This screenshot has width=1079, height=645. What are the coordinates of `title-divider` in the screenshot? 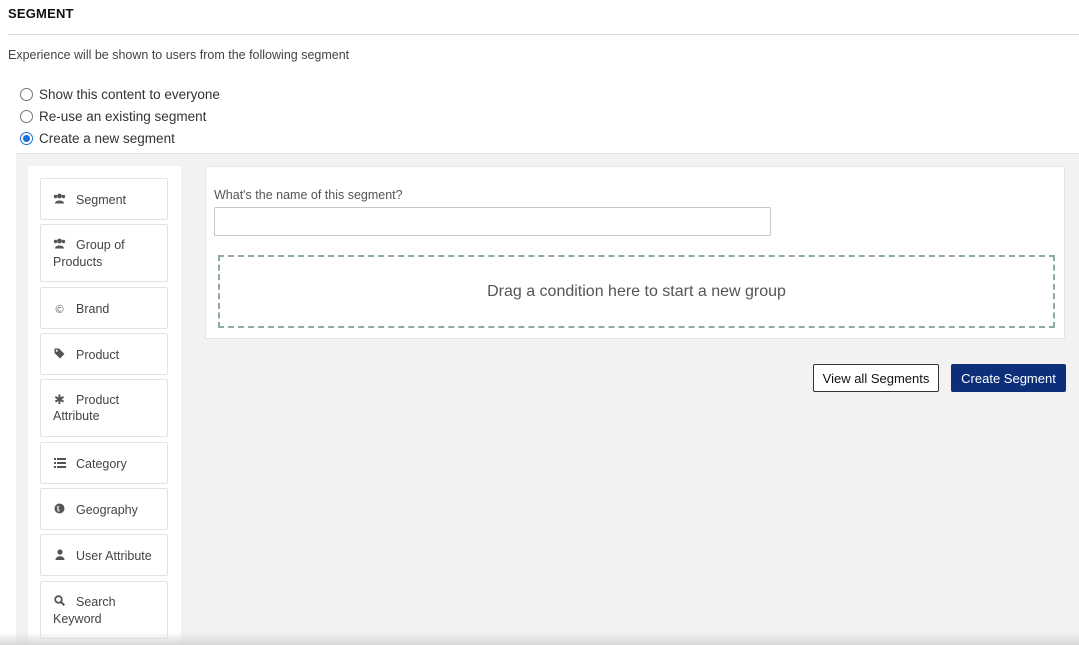 It's located at (543, 34).